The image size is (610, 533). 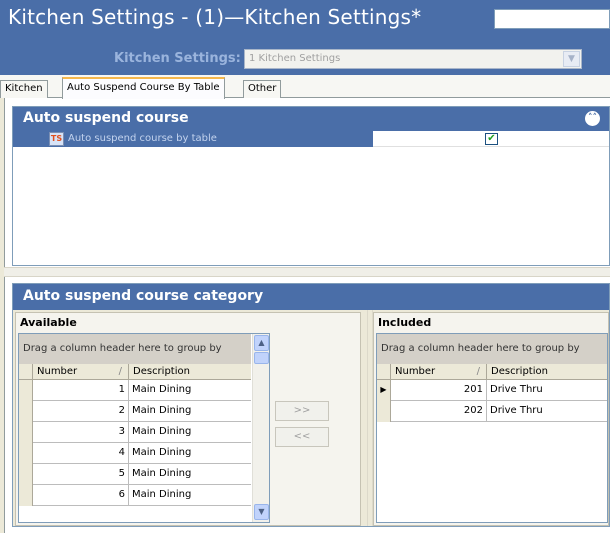 I want to click on table-row: 6 Main Dining, so click(x=135, y=495).